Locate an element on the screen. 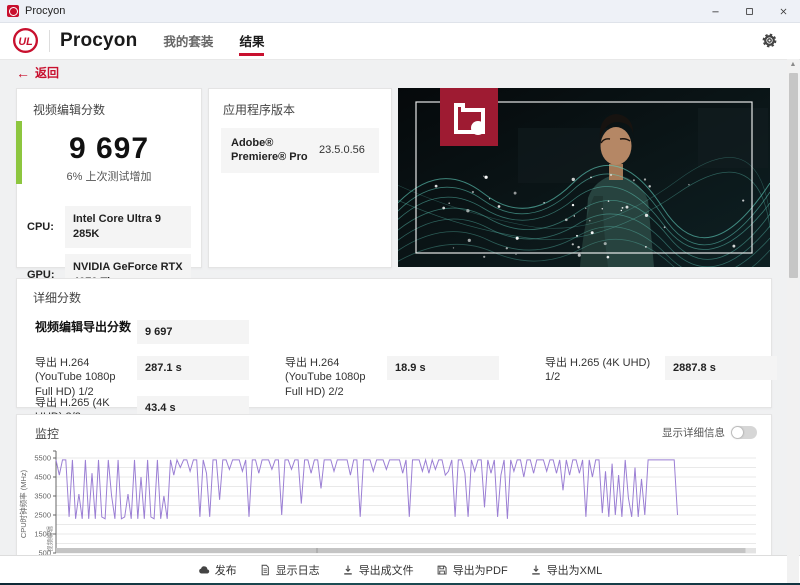 Image resolution: width=800 pixels, height=585 pixels. save-disk-icon is located at coordinates (442, 570).